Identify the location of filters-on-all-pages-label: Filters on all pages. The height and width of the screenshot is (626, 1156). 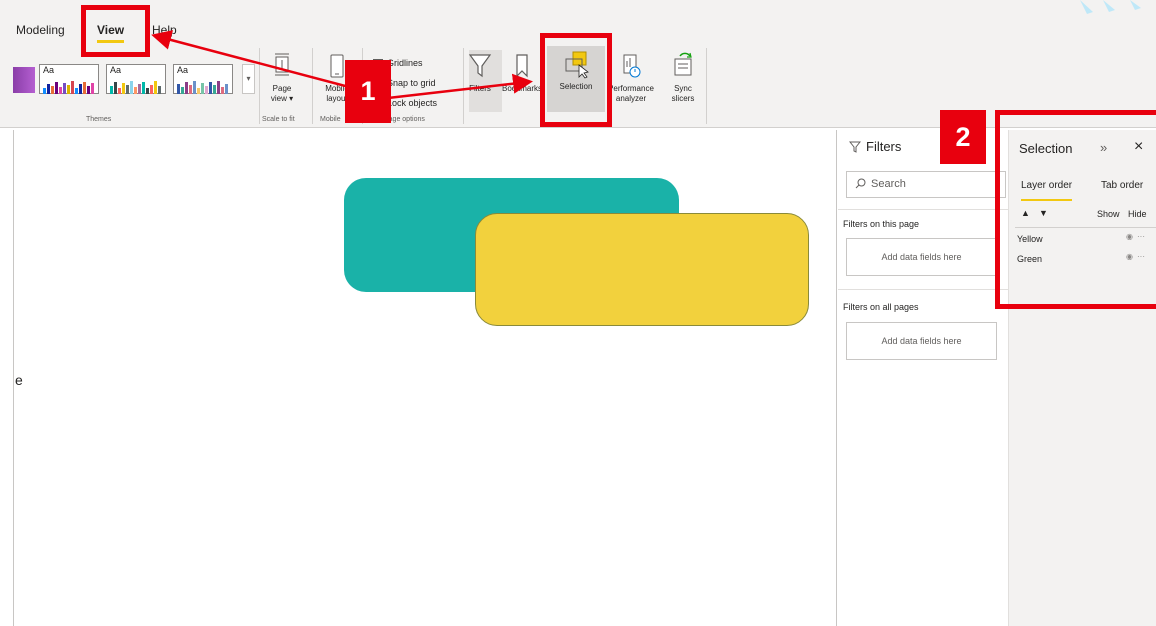
(881, 307).